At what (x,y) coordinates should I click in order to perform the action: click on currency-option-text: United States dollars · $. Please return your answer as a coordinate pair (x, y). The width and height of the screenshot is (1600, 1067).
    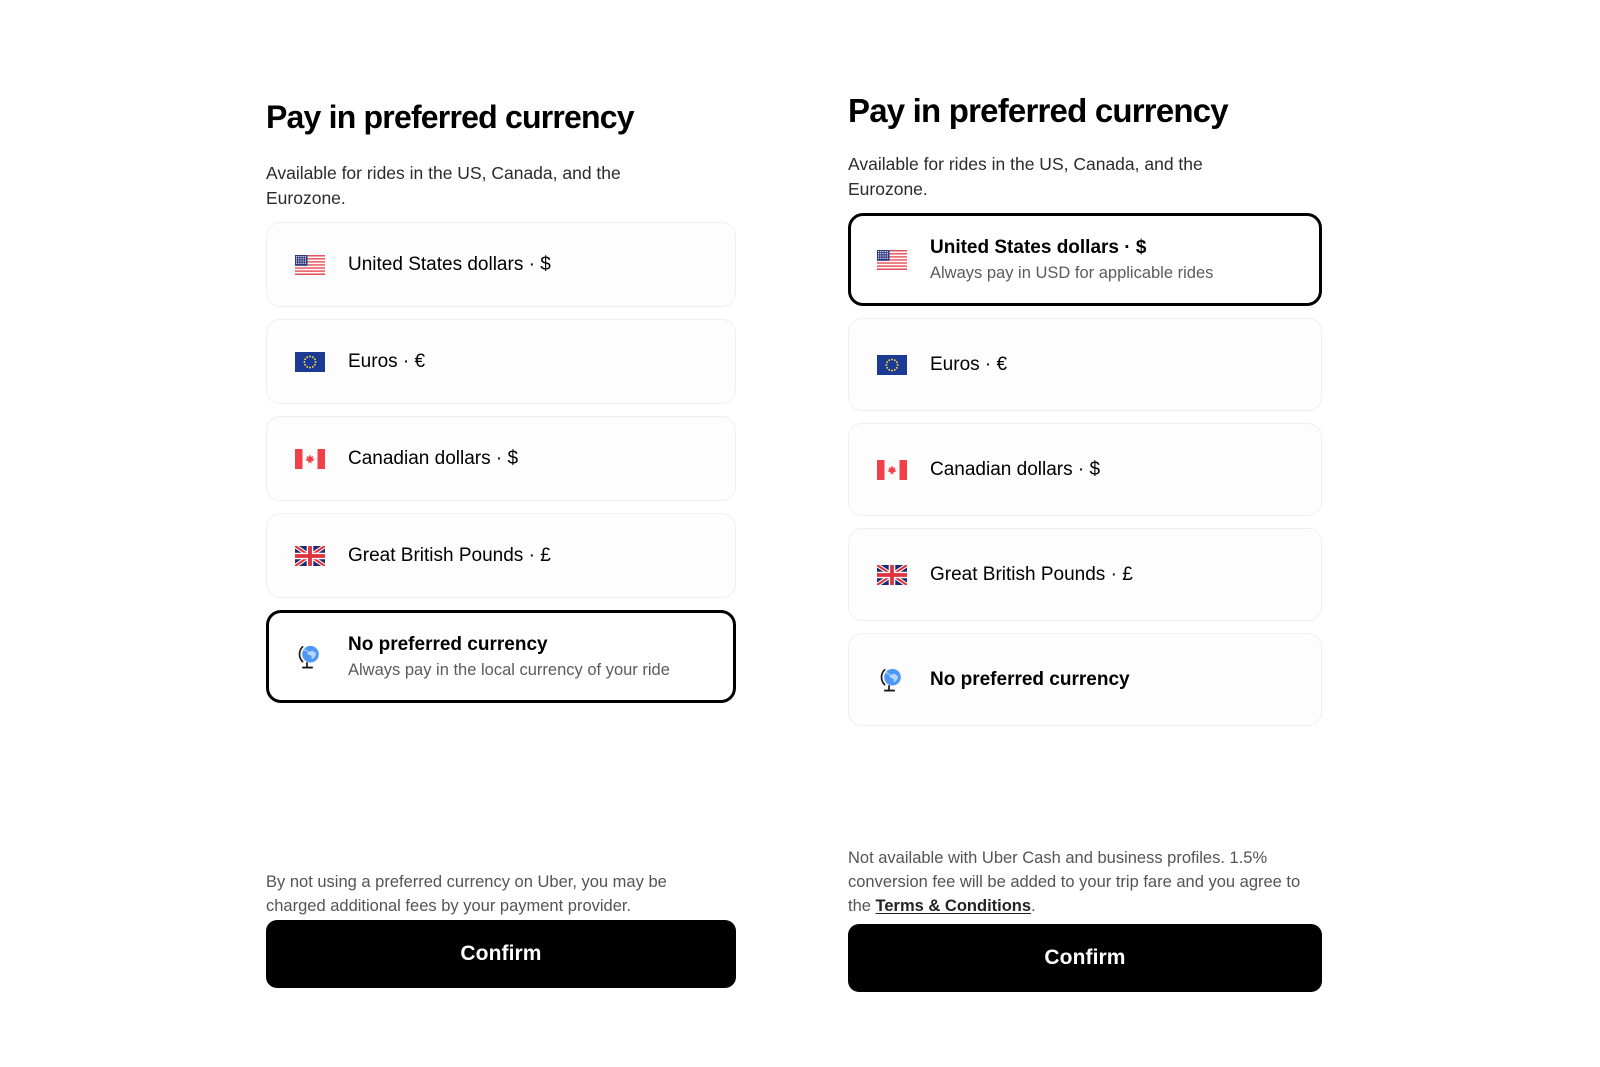
    Looking at the image, I should click on (449, 265).